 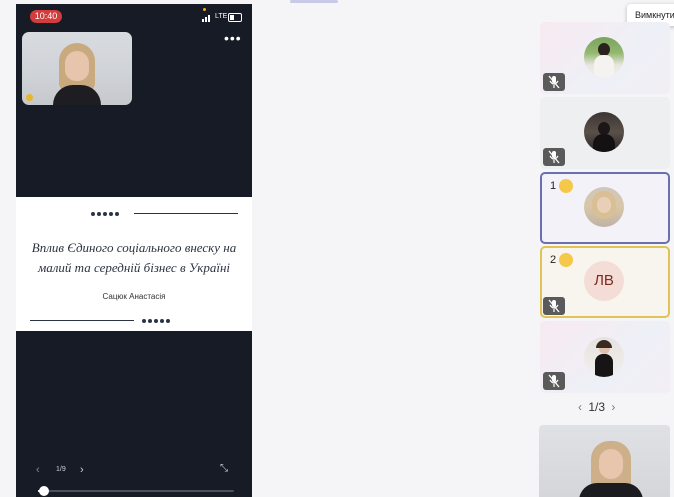 What do you see at coordinates (105, 214) in the screenshot?
I see `slide-dots-top` at bounding box center [105, 214].